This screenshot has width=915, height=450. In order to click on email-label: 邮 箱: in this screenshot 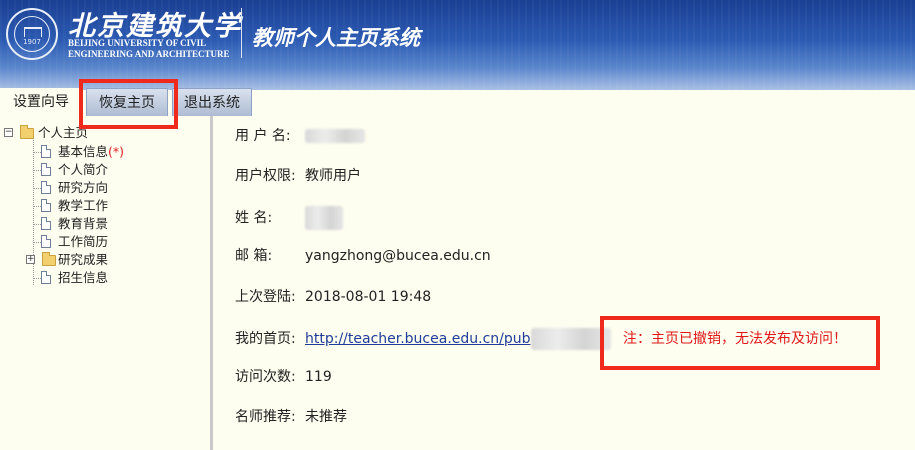, I will do `click(254, 256)`.